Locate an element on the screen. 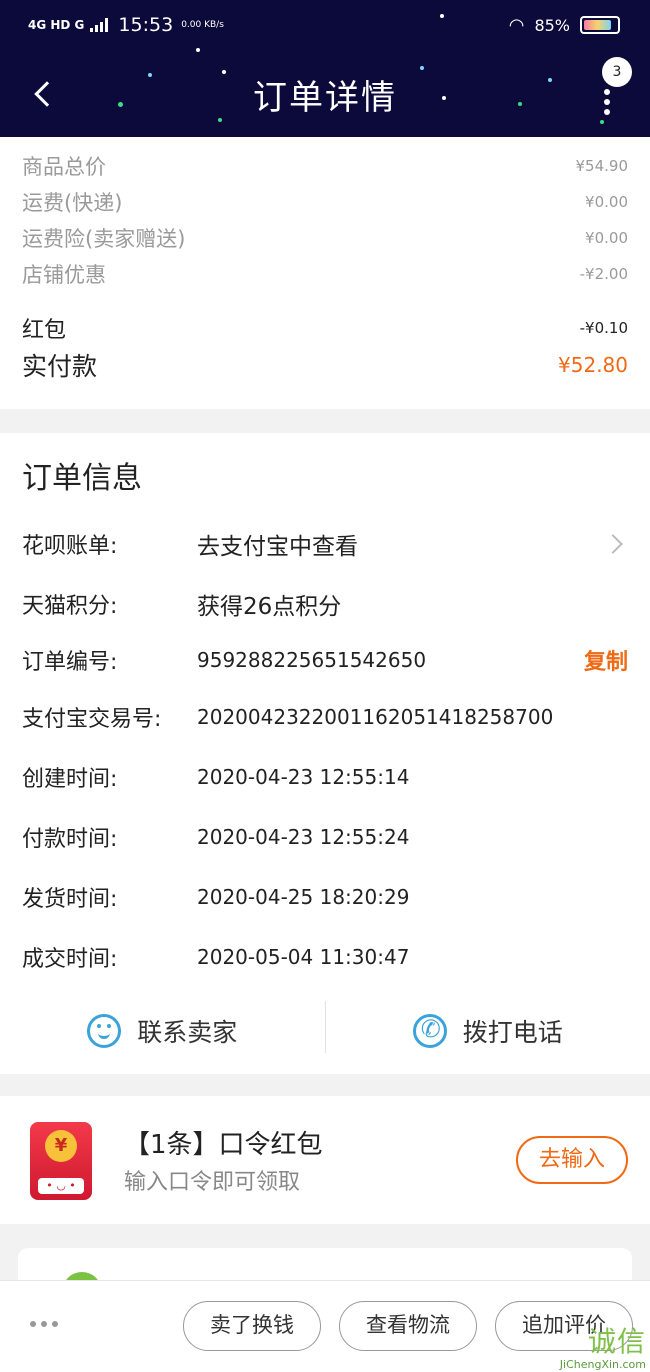  total-paid-label: 实付款 is located at coordinates (60, 366).